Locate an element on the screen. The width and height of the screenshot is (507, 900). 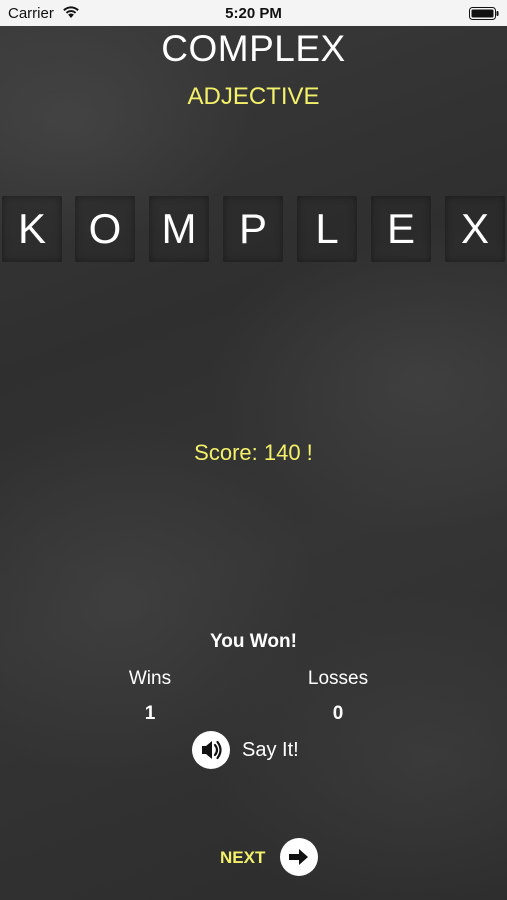
speaker-icon is located at coordinates (212, 750).